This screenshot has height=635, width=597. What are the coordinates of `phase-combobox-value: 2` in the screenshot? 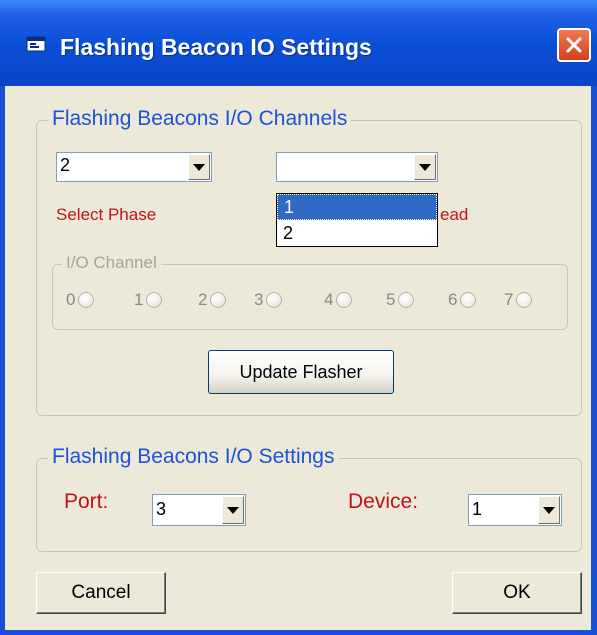 It's located at (65, 165).